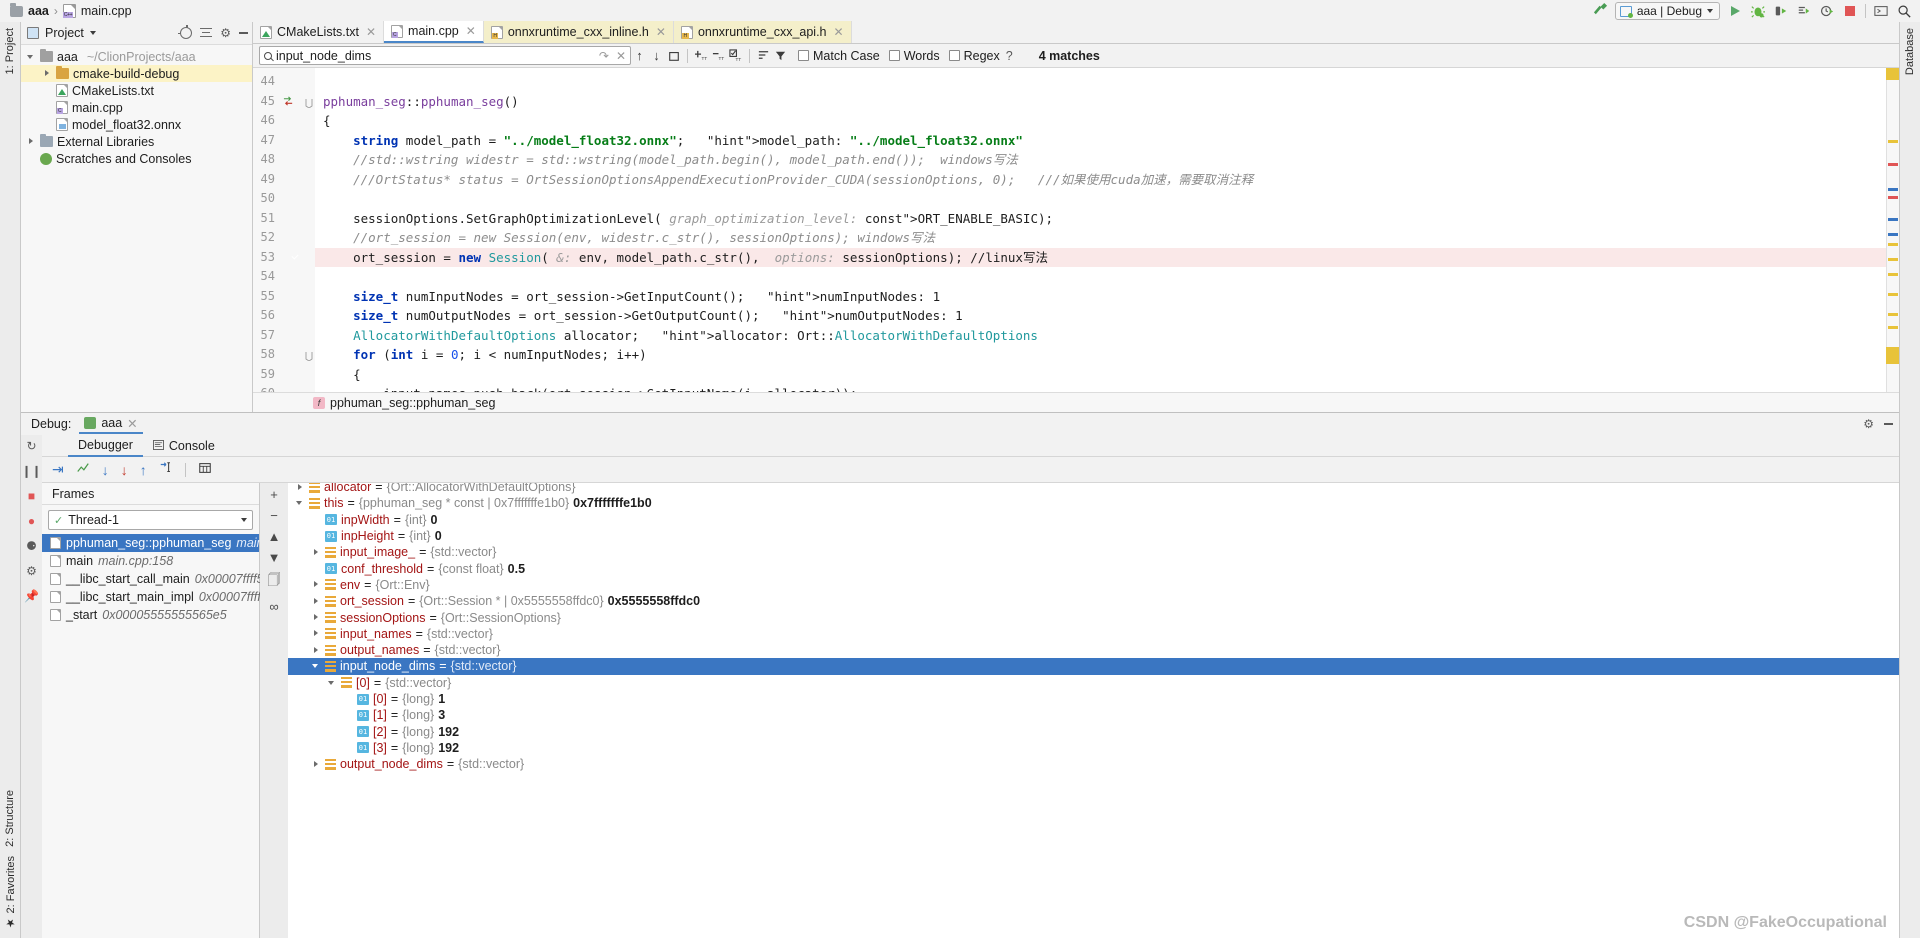 The width and height of the screenshot is (1920, 938). Describe the element at coordinates (1093, 634) in the screenshot. I see `variable-row: input_names = {std::vector}` at that location.